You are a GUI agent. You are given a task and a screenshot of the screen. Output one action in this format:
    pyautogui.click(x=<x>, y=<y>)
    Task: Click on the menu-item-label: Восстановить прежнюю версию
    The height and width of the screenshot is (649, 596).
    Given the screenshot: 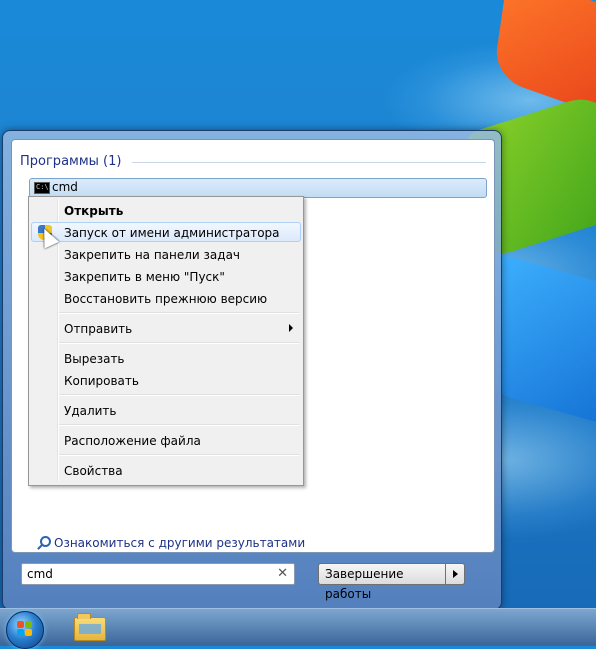 What is the action you would take?
    pyautogui.click(x=166, y=299)
    